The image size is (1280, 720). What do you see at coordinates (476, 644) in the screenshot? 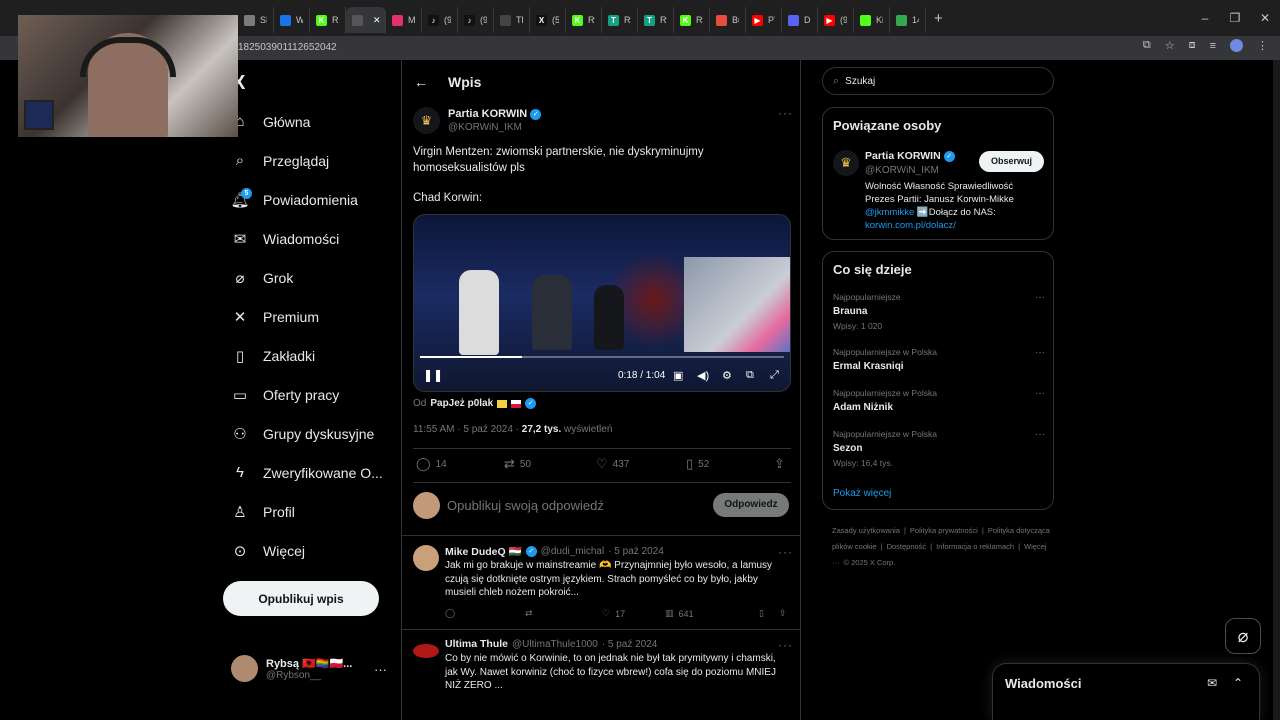
I see `reply-author-name: Ultima Thule` at bounding box center [476, 644].